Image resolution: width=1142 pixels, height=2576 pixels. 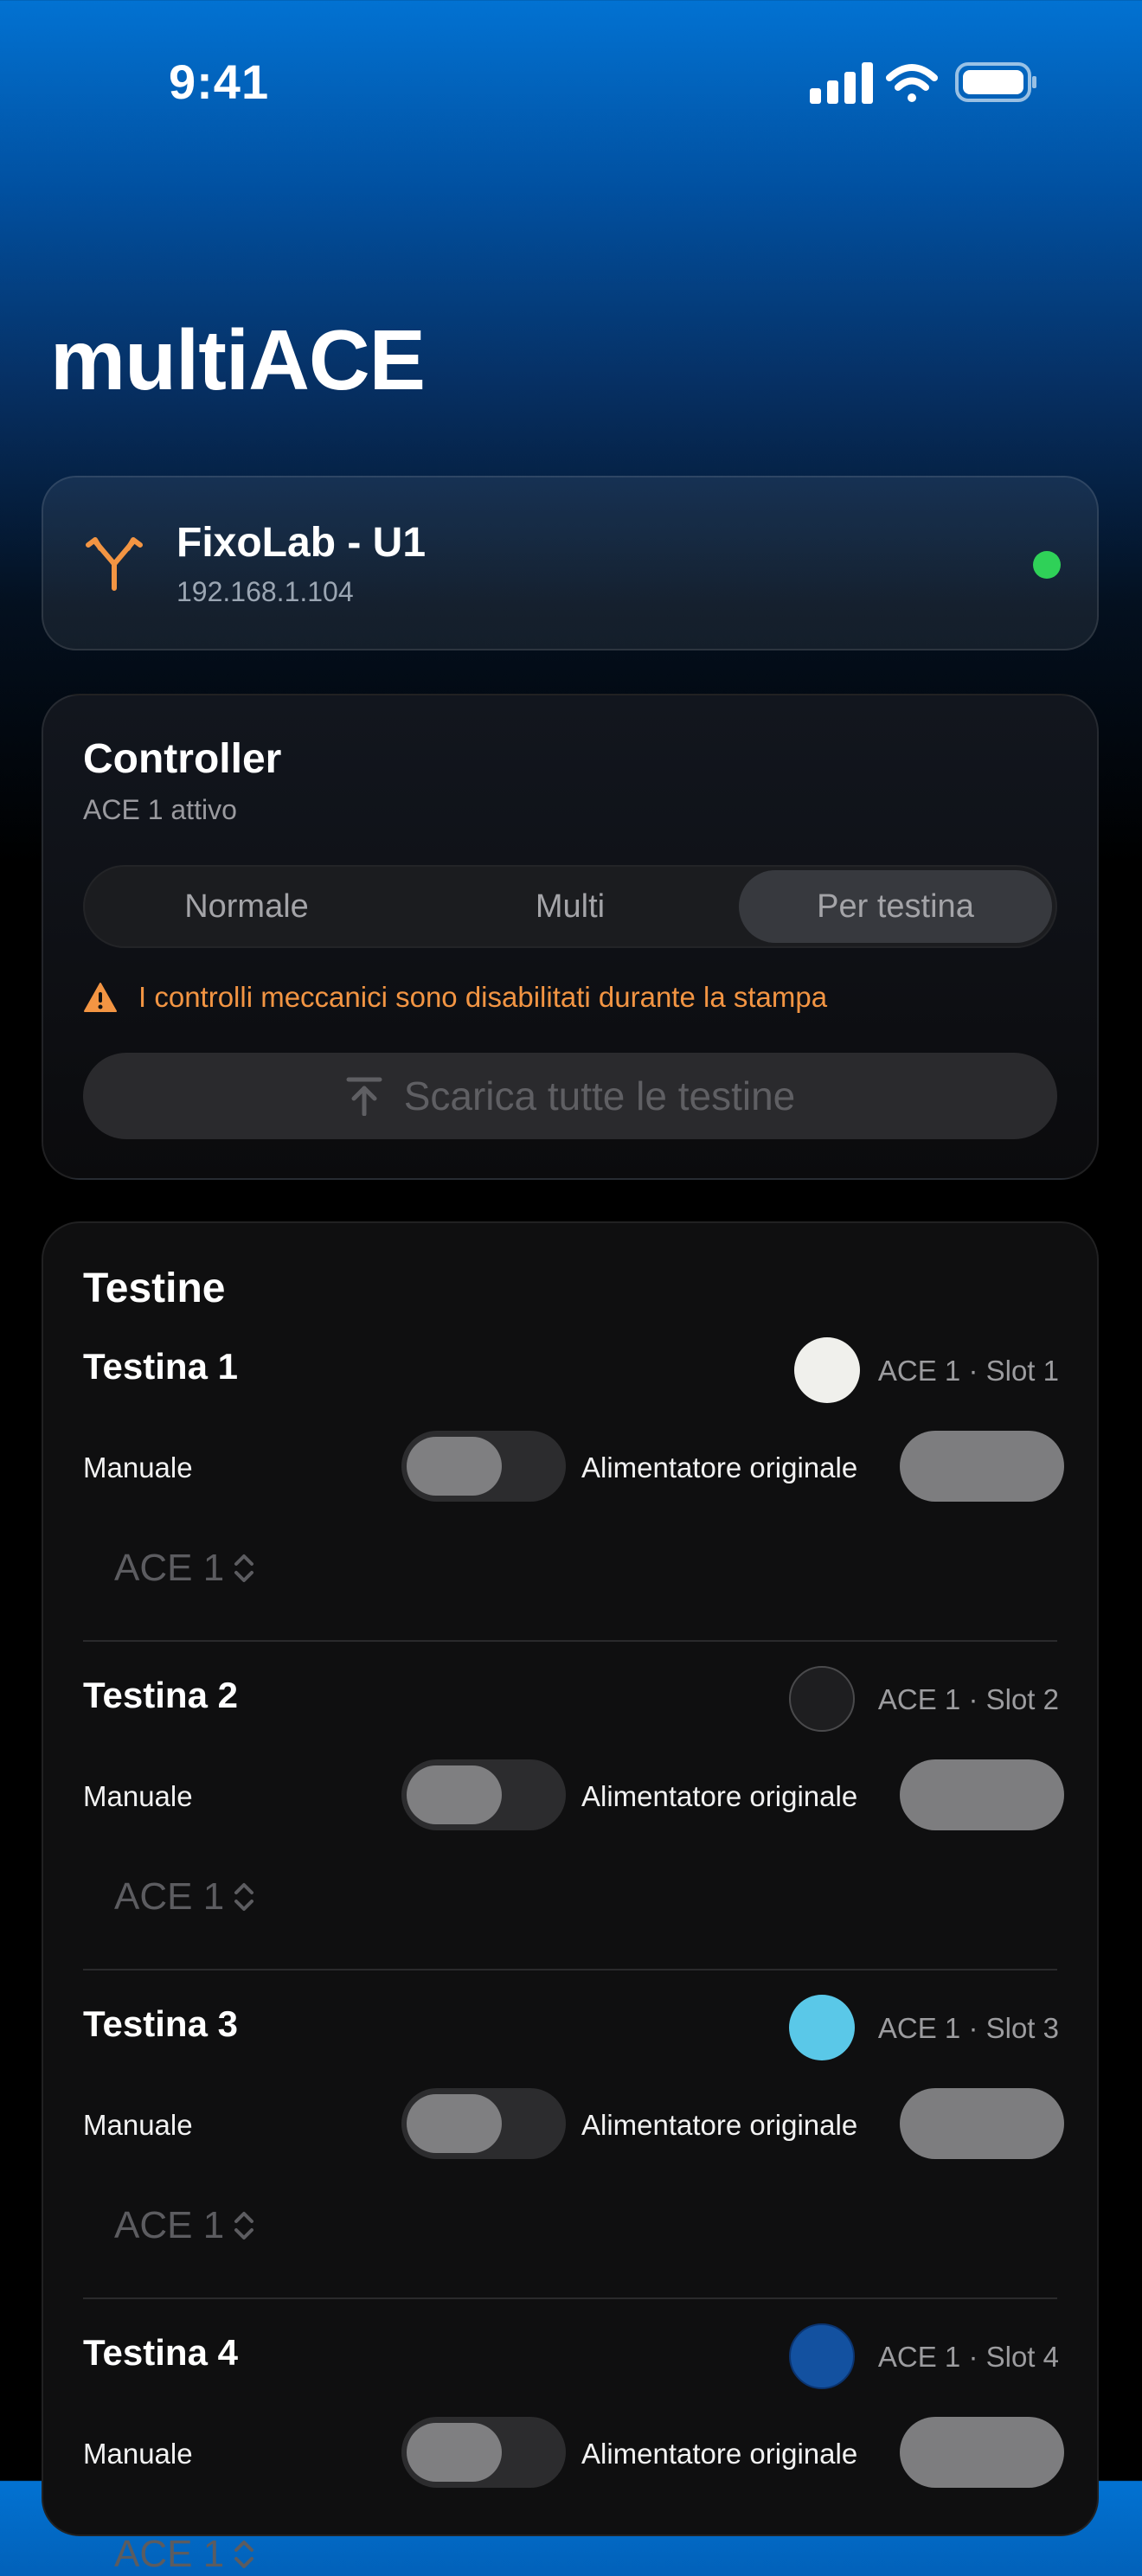 I want to click on wifi-icon, so click(x=912, y=83).